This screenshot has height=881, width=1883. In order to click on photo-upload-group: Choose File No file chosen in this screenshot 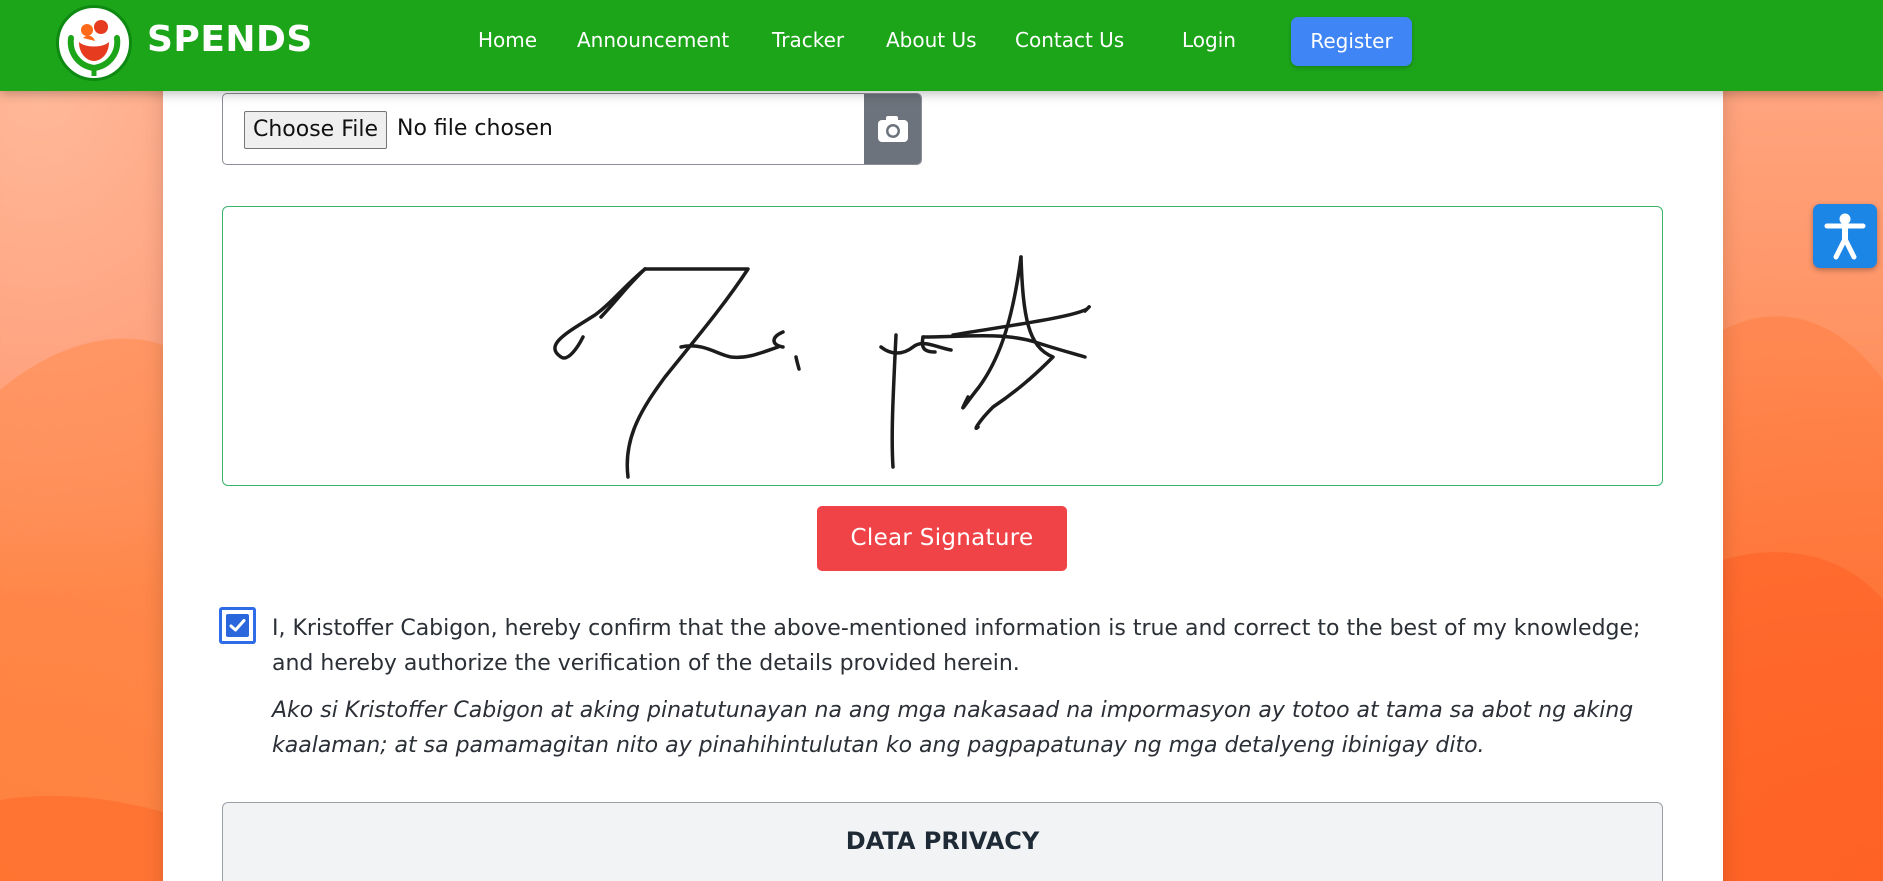, I will do `click(572, 129)`.